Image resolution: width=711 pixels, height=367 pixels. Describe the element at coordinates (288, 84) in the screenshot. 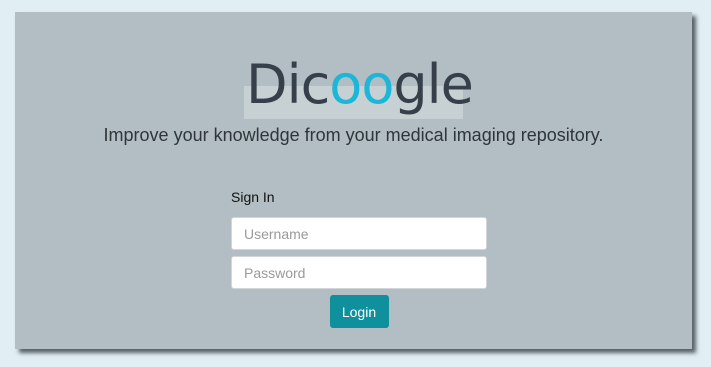

I see `logo-part-1: Dic` at that location.